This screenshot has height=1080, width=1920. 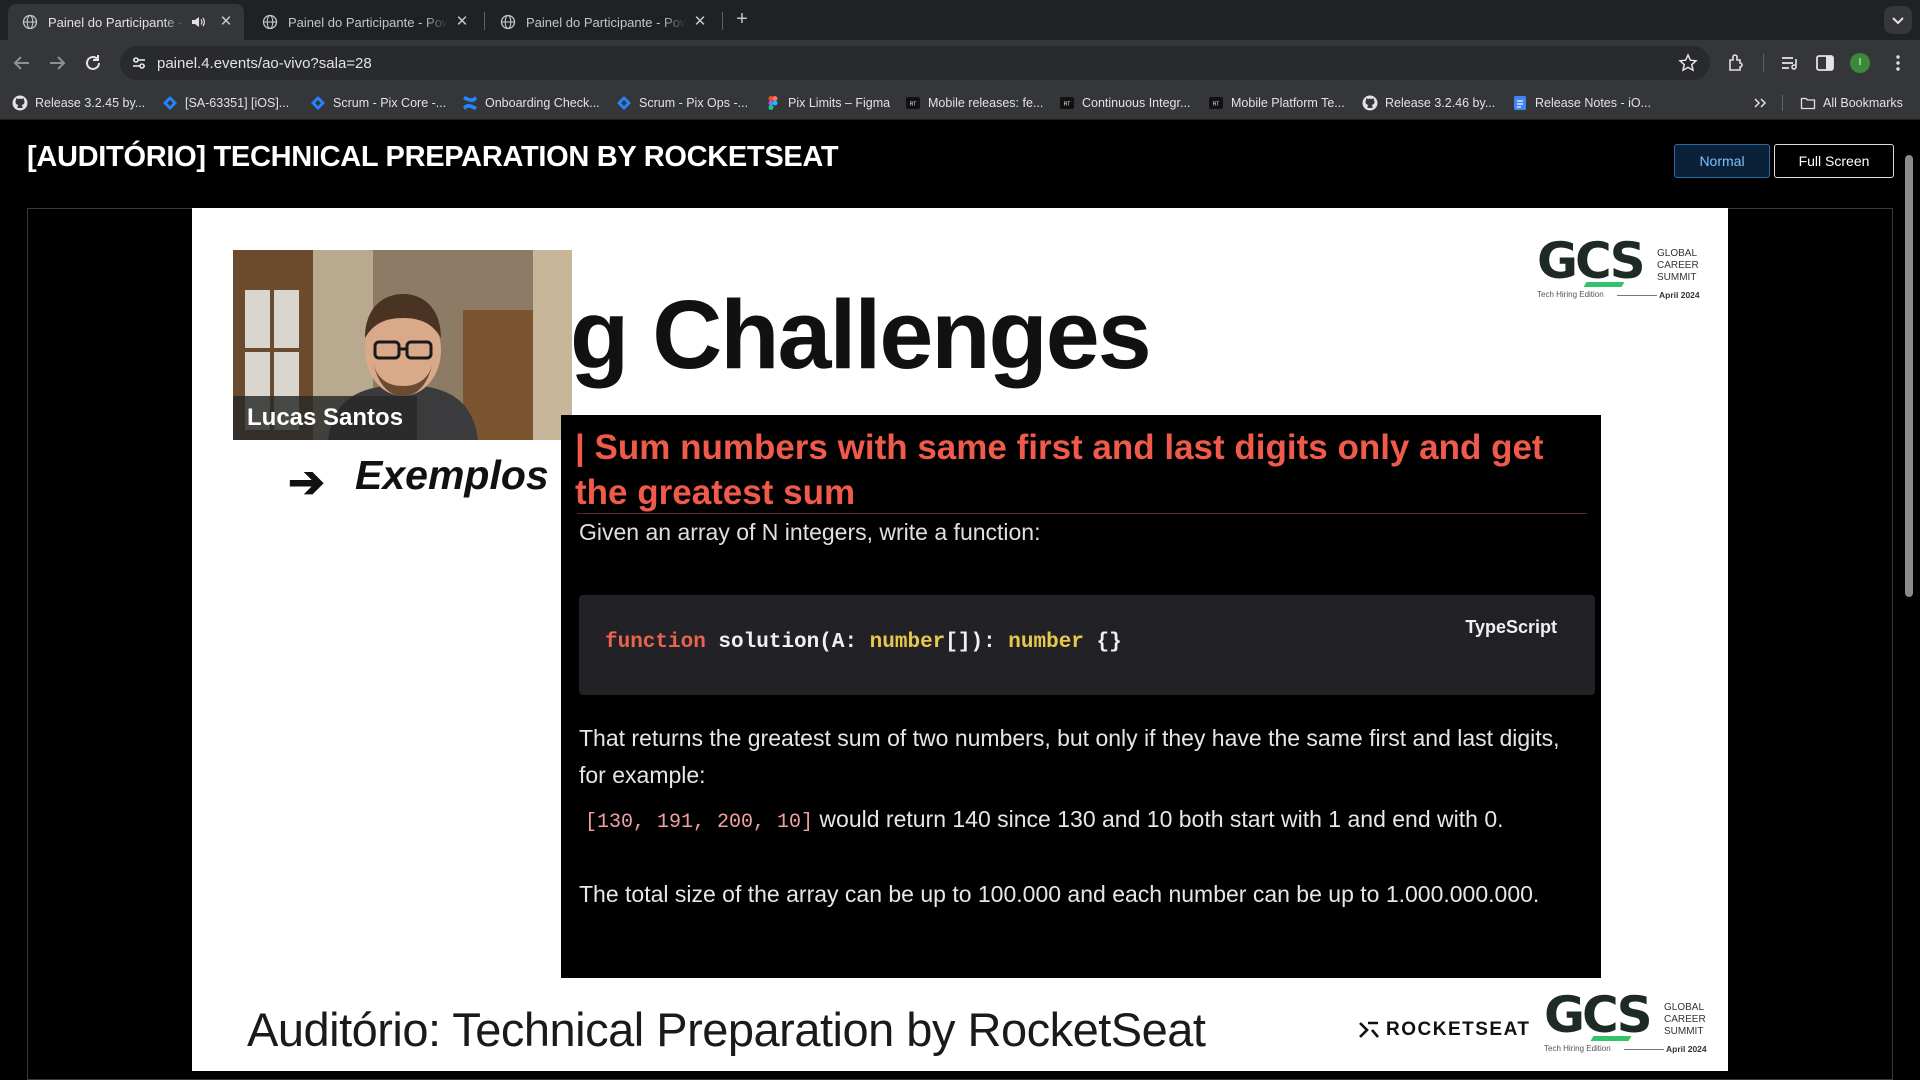 What do you see at coordinates (1834, 161) in the screenshot?
I see `full-screen-button: Full Screen` at bounding box center [1834, 161].